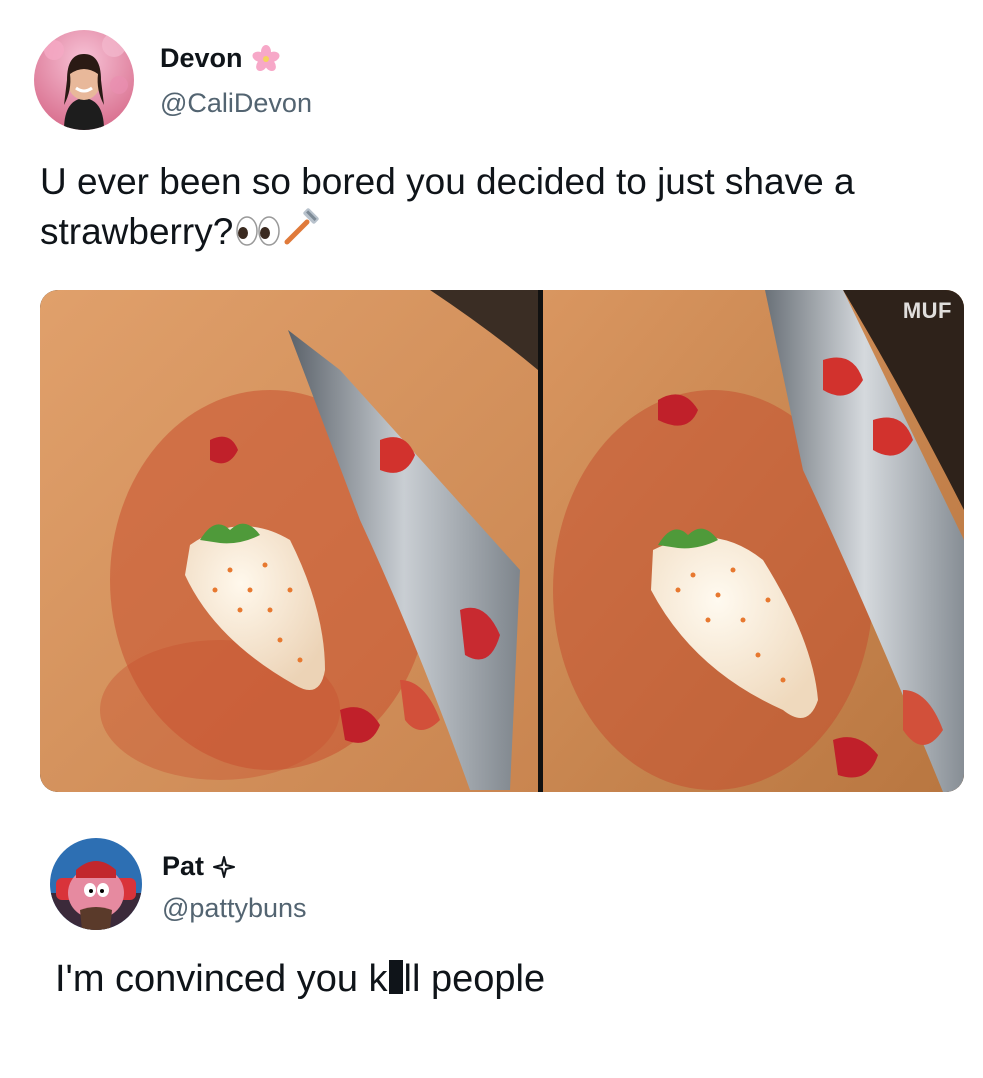 The image size is (983, 1078). I want to click on censor-bar, so click(395, 977).